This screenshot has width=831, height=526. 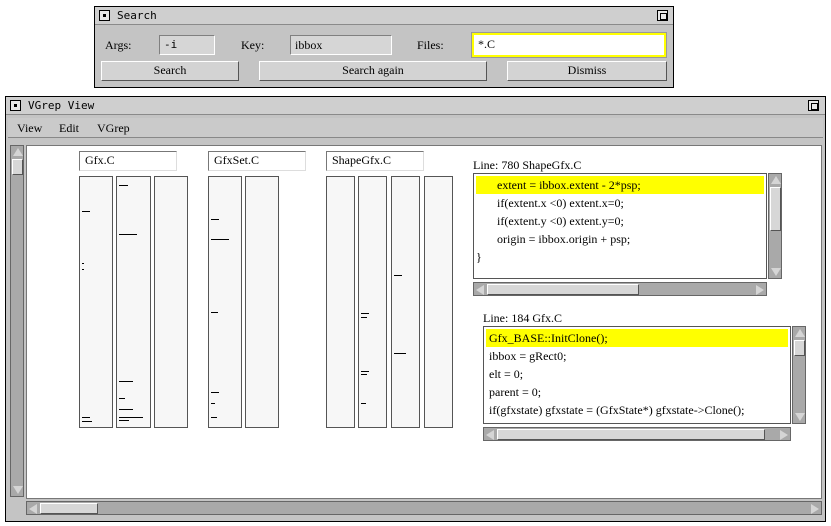 What do you see at coordinates (430, 45) in the screenshot?
I see `files-label: Files:` at bounding box center [430, 45].